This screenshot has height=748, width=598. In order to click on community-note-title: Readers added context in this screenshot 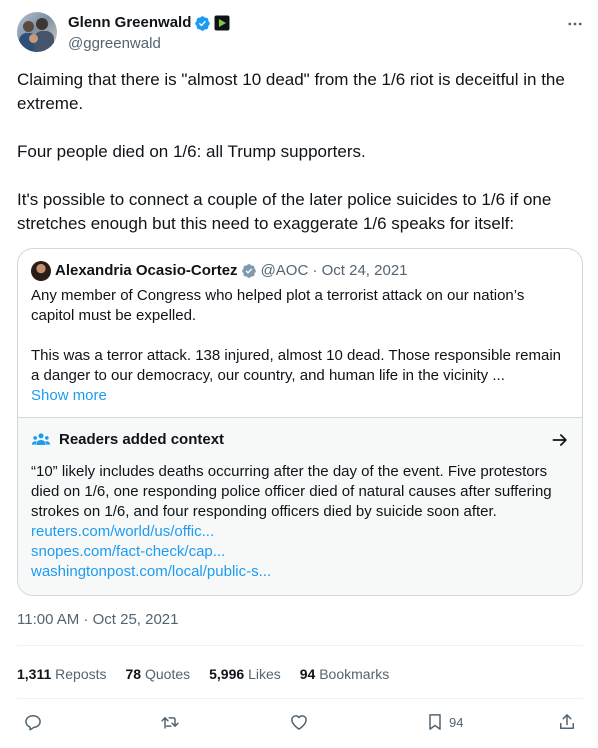, I will do `click(142, 439)`.